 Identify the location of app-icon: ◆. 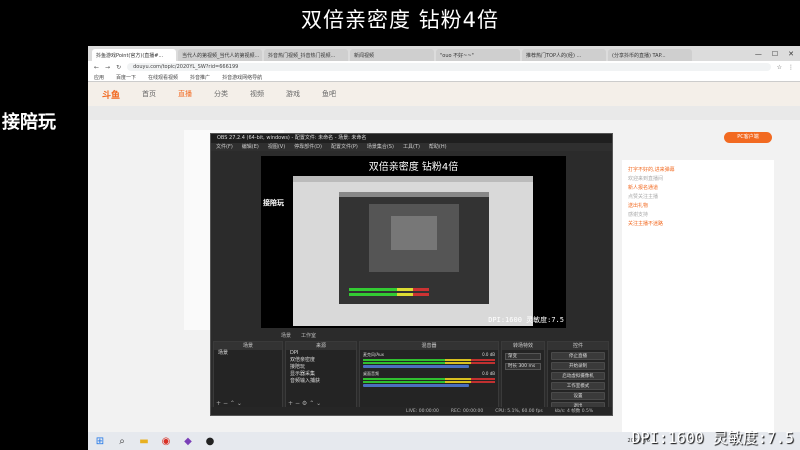
(188, 441).